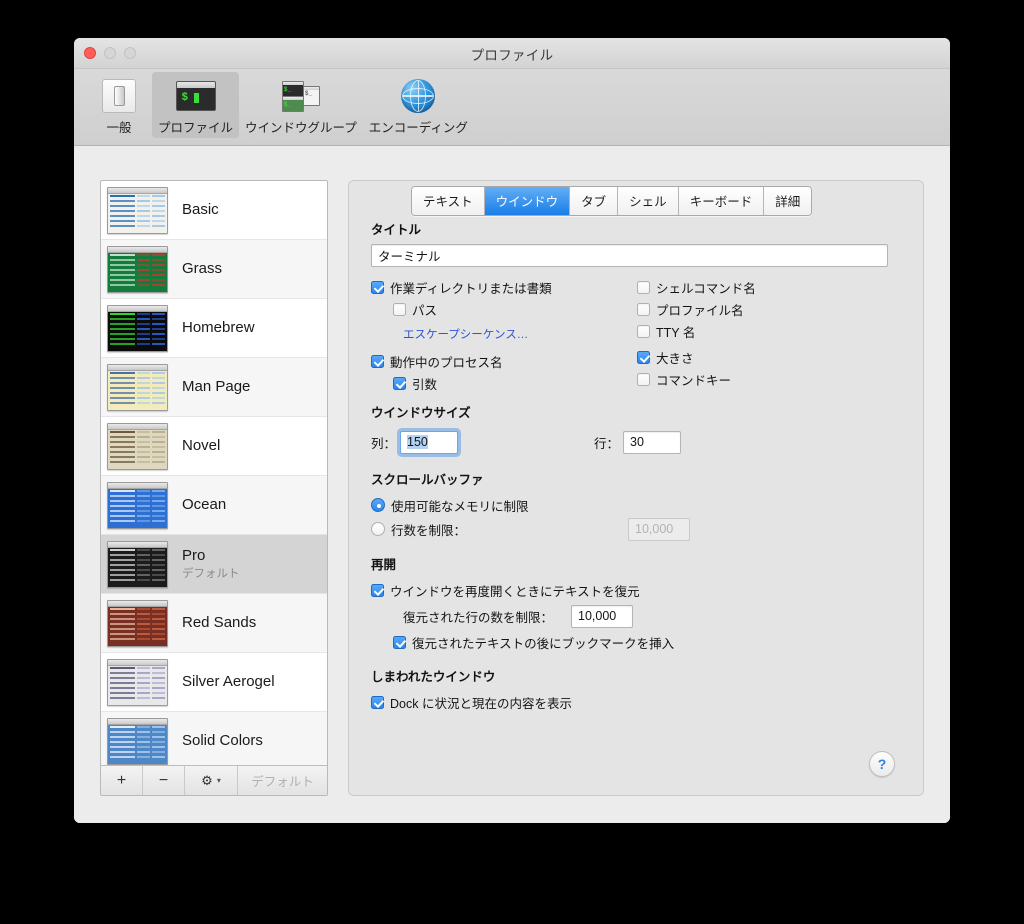  Describe the element at coordinates (211, 574) in the screenshot. I see `profile-default-badge: デフォルト` at that location.